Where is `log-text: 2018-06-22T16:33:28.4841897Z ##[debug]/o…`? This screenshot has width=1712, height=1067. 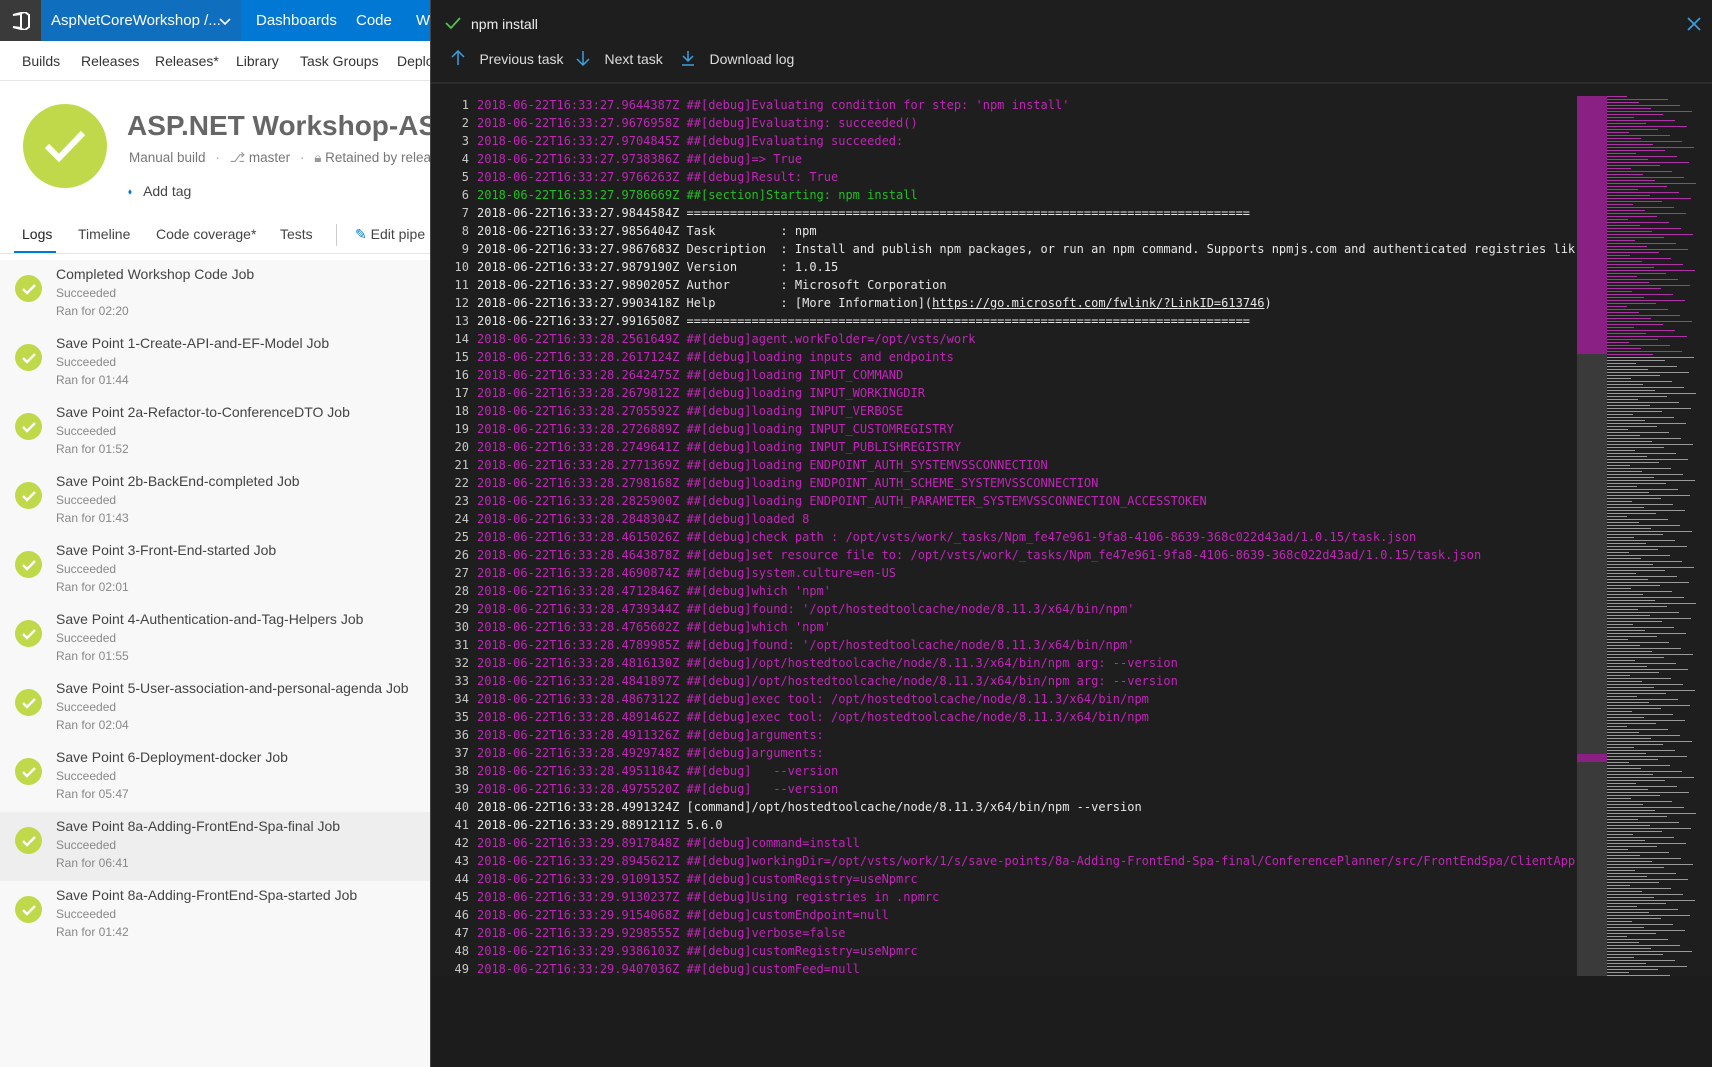 log-text: 2018-06-22T16:33:28.4841897Z ##[debug]/o… is located at coordinates (827, 681).